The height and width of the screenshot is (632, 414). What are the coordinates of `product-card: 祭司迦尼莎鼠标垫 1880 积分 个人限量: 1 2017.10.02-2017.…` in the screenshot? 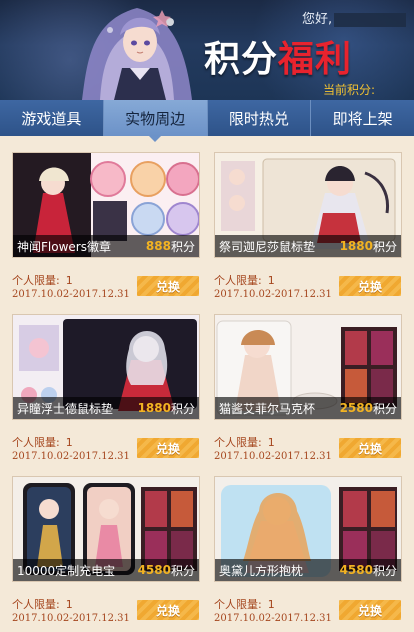 It's located at (308, 232).